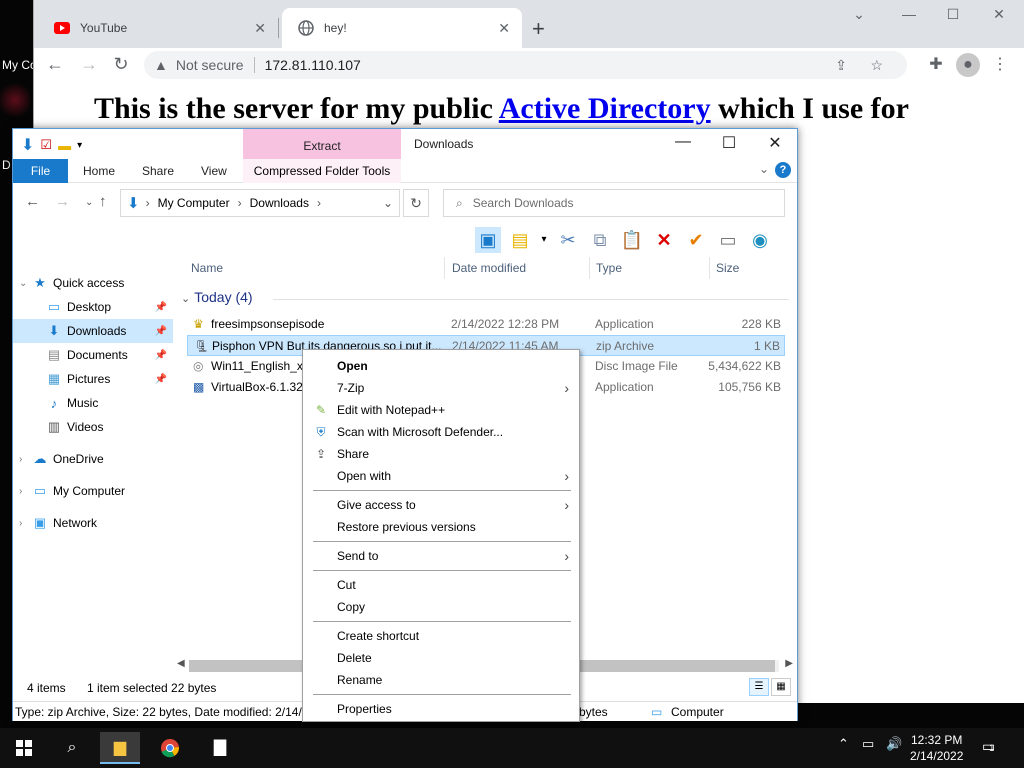 The width and height of the screenshot is (1024, 768). Describe the element at coordinates (99, 171) in the screenshot. I see `tab-home: Home` at that location.